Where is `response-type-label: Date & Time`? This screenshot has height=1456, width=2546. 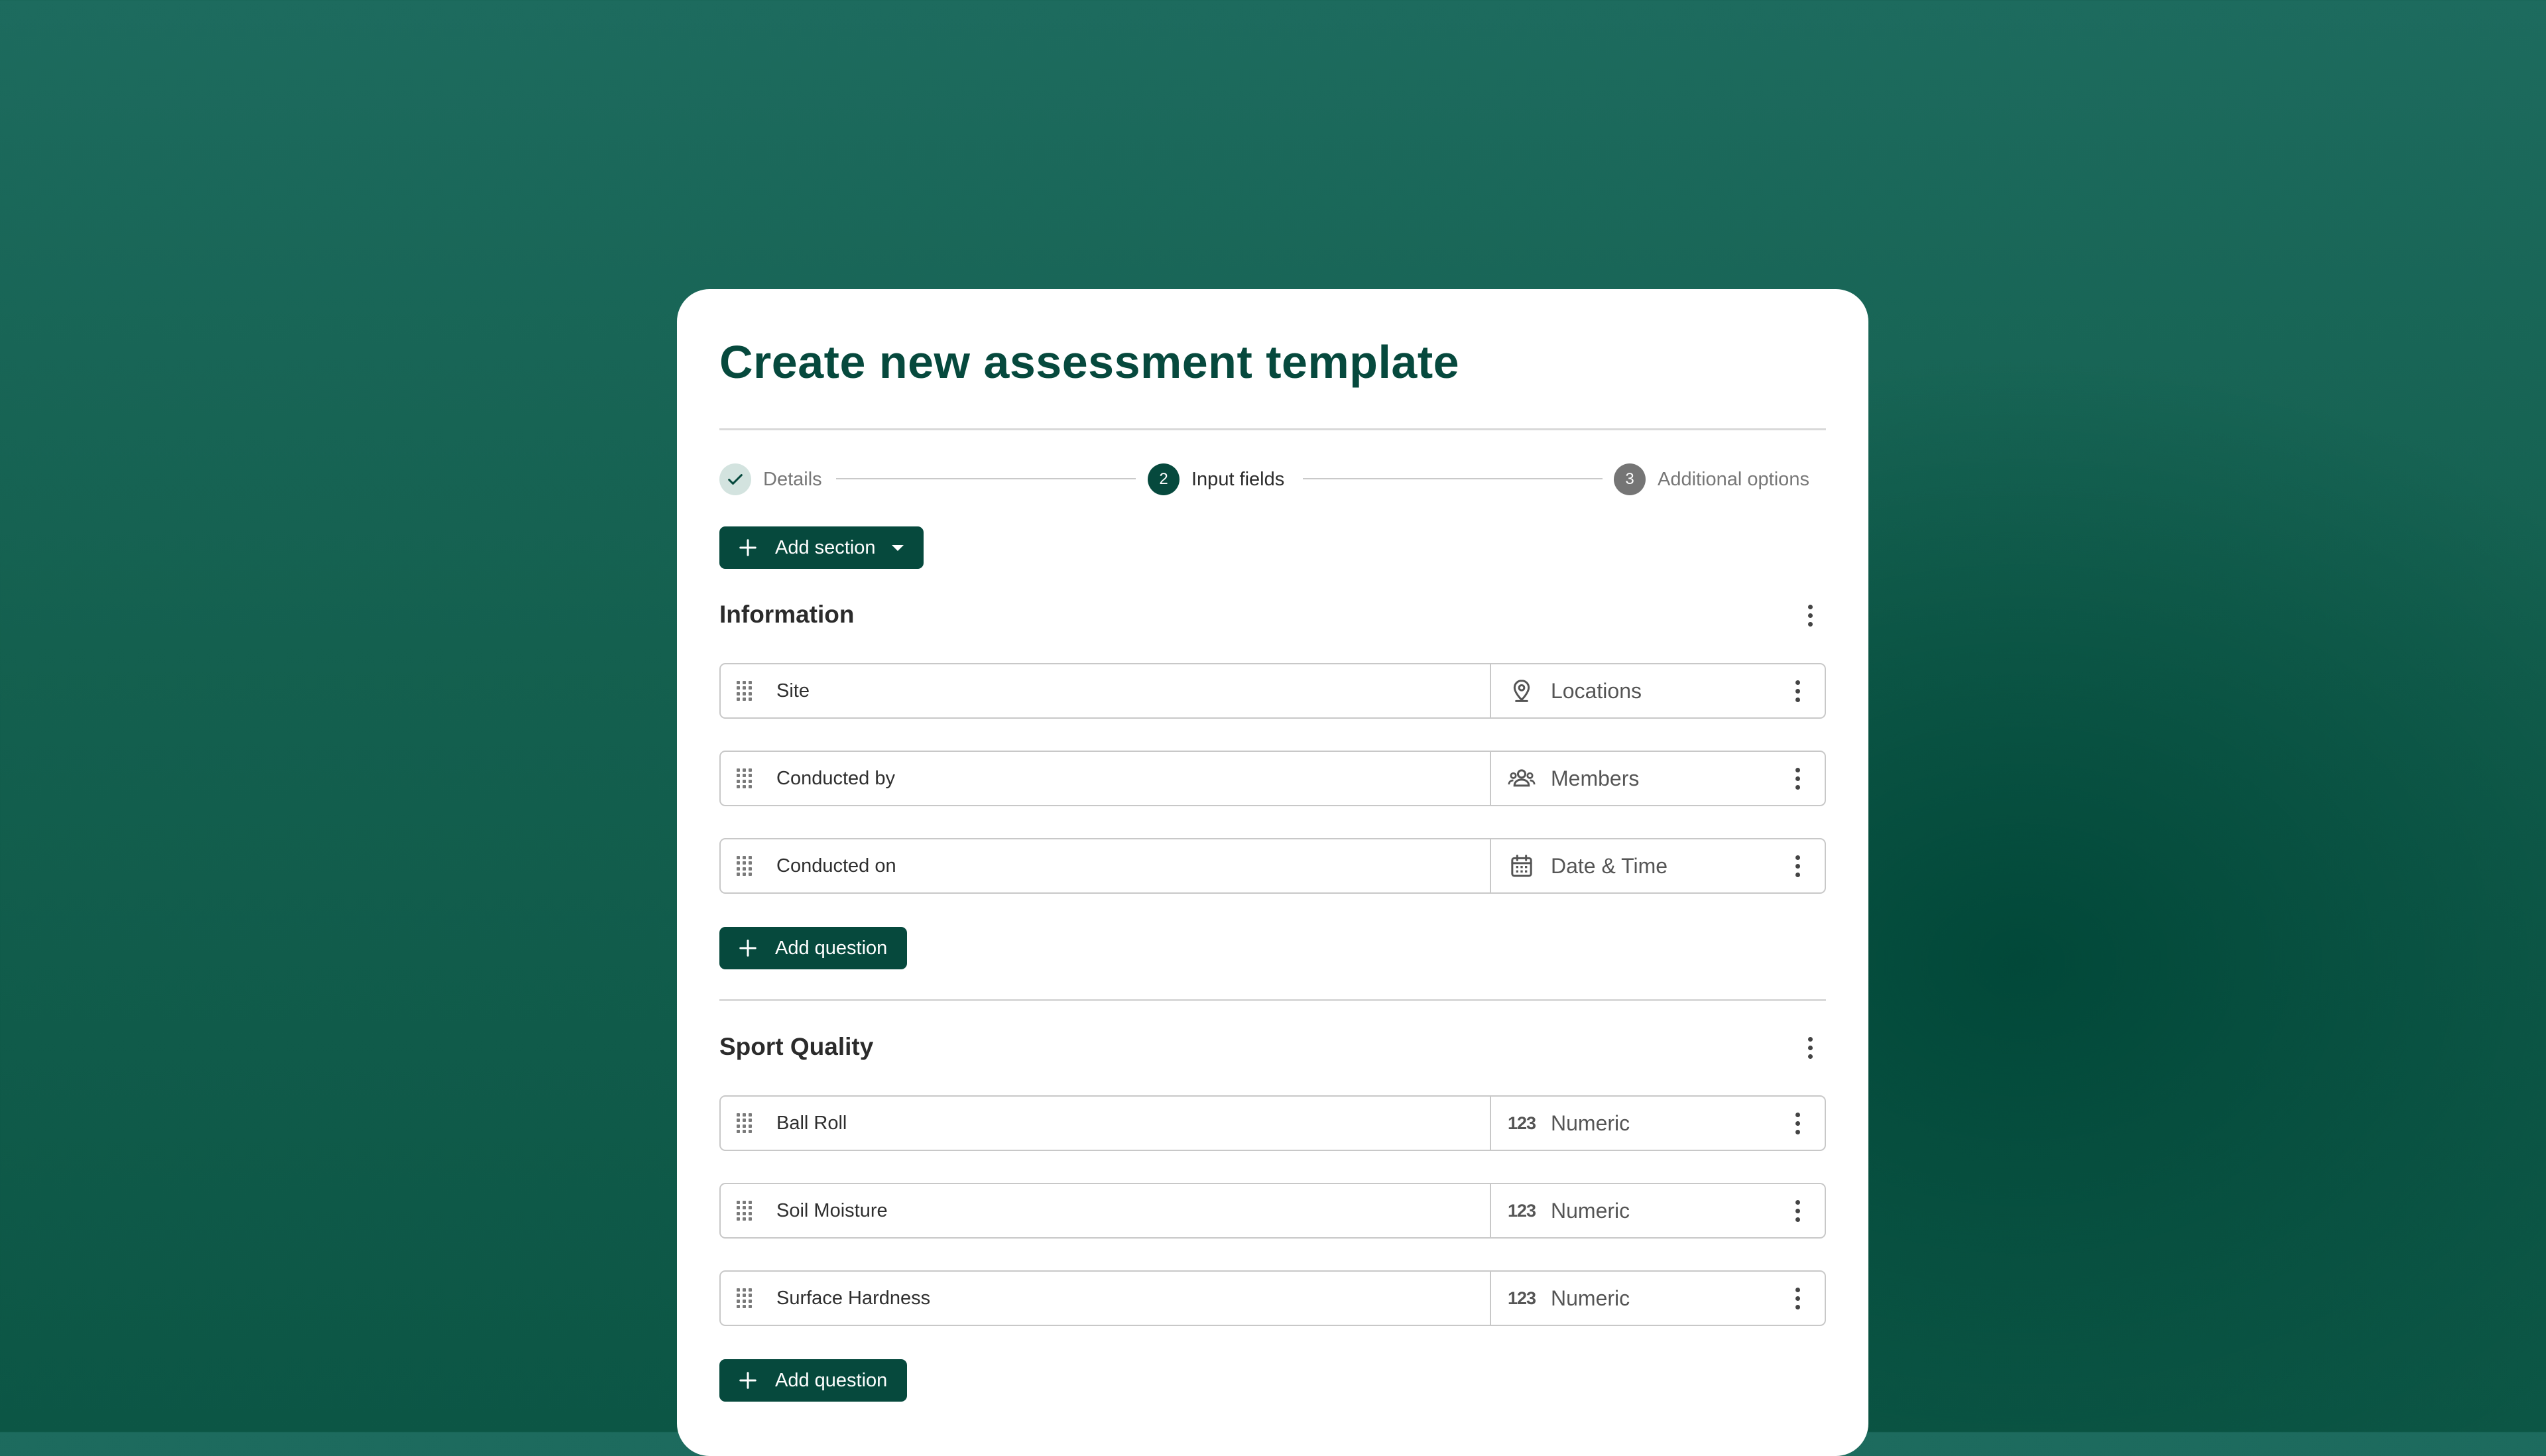 response-type-label: Date & Time is located at coordinates (1609, 865).